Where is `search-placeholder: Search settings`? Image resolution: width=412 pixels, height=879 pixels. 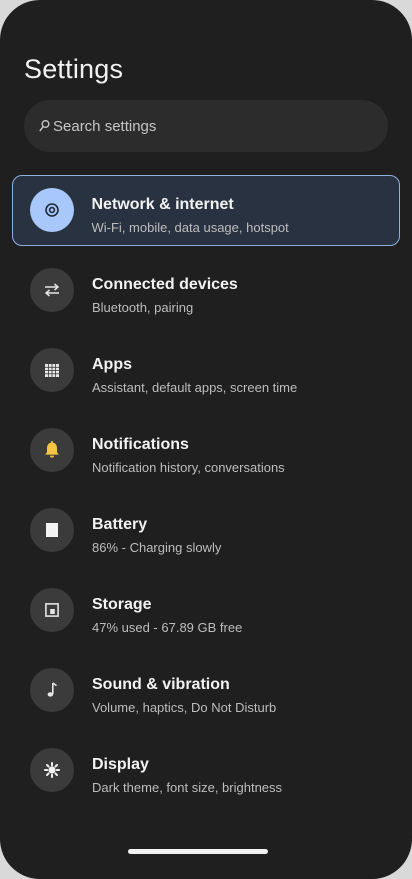 search-placeholder: Search settings is located at coordinates (105, 126).